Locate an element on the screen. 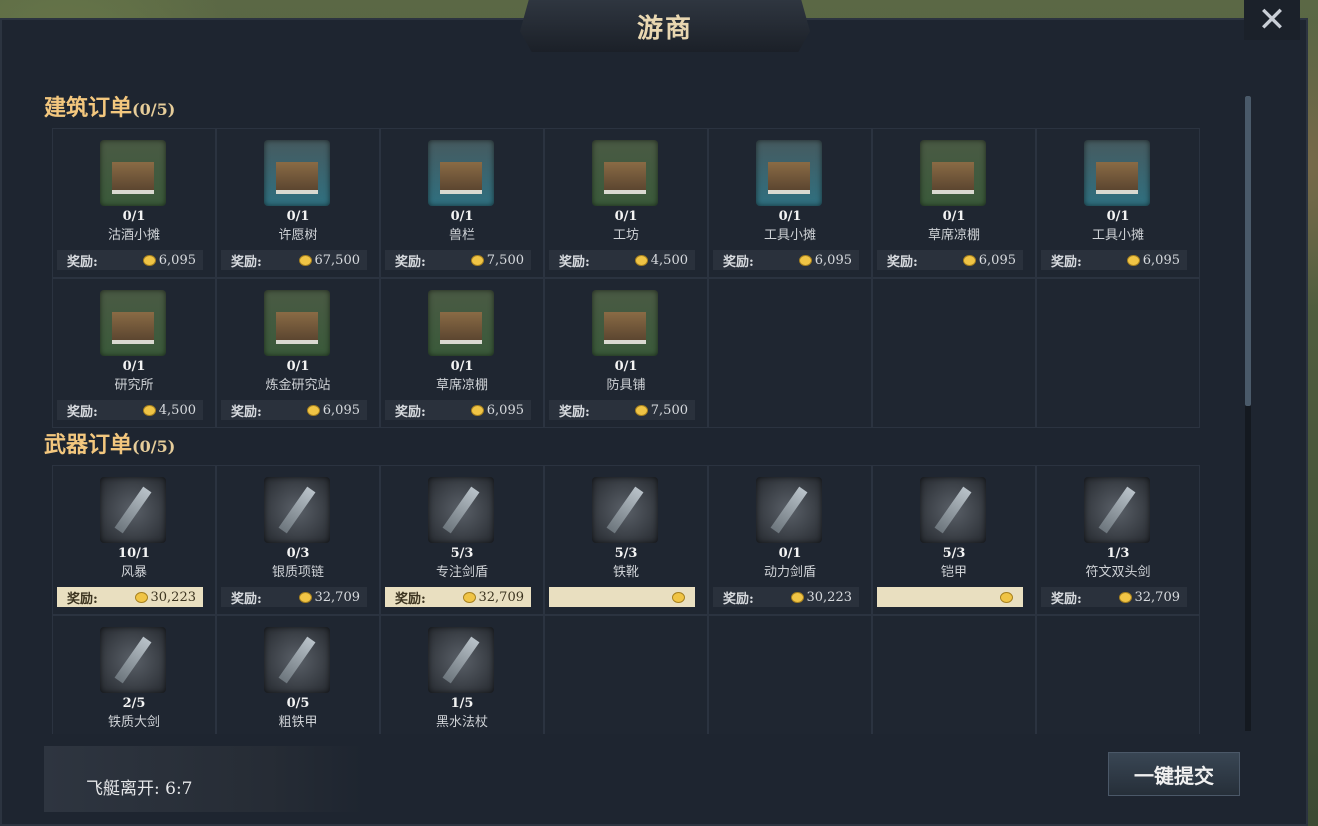 The height and width of the screenshot is (826, 1318). order-item-name: 工具小摊 is located at coordinates (789, 235).